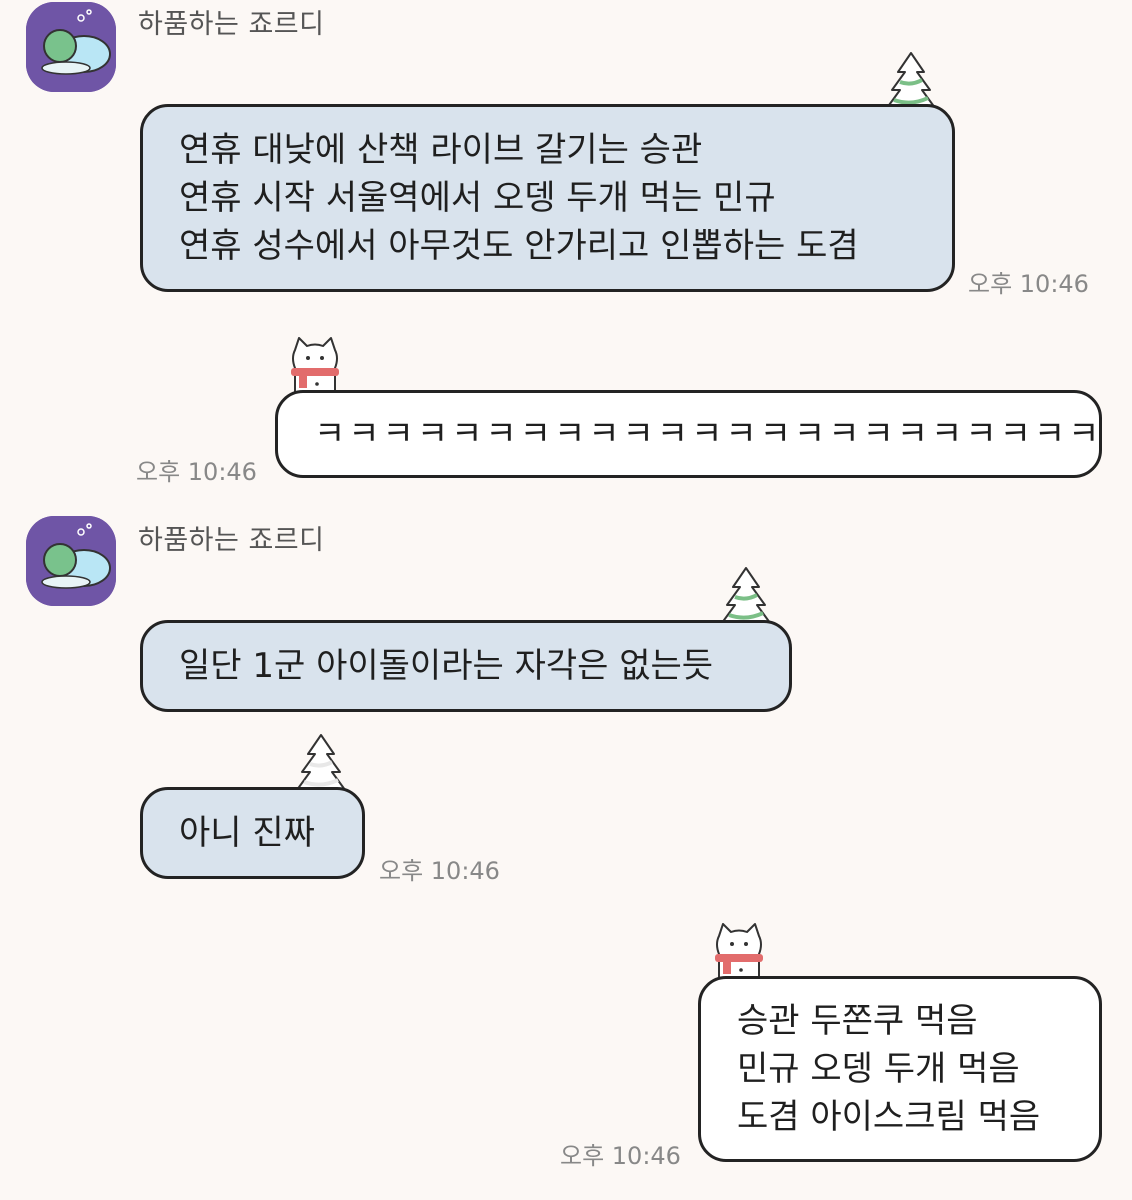 Image resolution: width=1132 pixels, height=1200 pixels. Describe the element at coordinates (519, 246) in the screenshot. I see `message-text: 연휴 성수에서 아무것도 안가리고 인뽑하는 도겸` at that location.